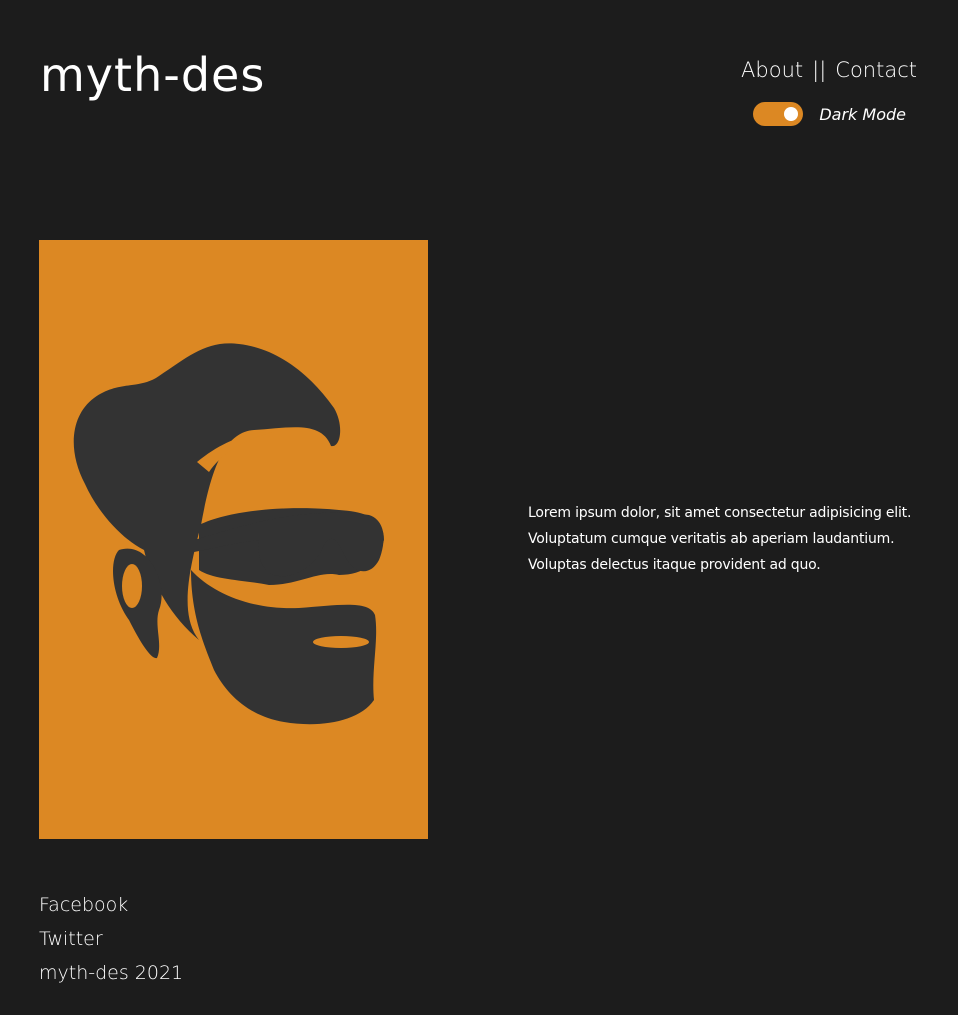 Image resolution: width=958 pixels, height=1015 pixels. I want to click on mouth, so click(341, 642).